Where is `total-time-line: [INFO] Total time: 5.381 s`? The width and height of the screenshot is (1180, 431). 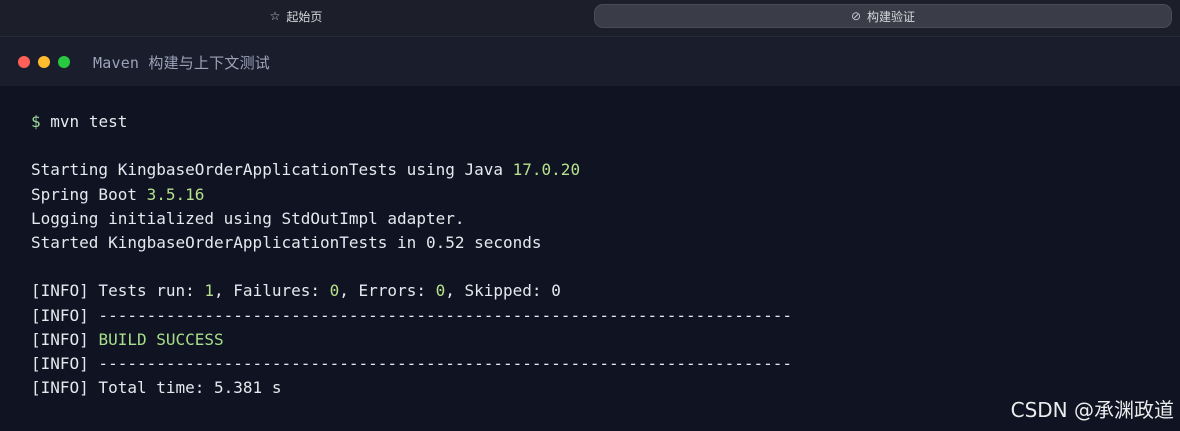 total-time-line: [INFO] Total time: 5.381 s is located at coordinates (156, 388).